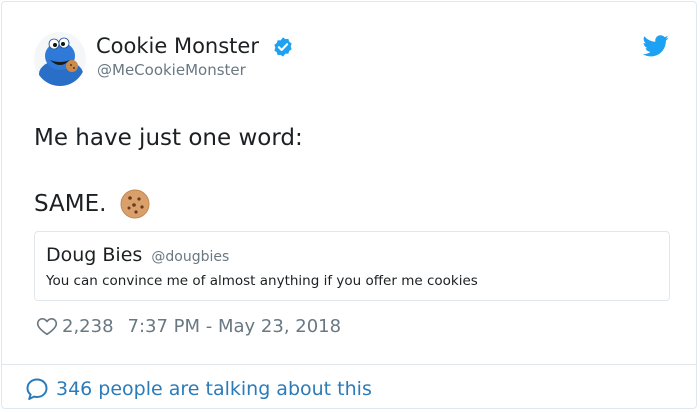 Image resolution: width=700 pixels, height=412 pixels. I want to click on footer-divider, so click(349, 364).